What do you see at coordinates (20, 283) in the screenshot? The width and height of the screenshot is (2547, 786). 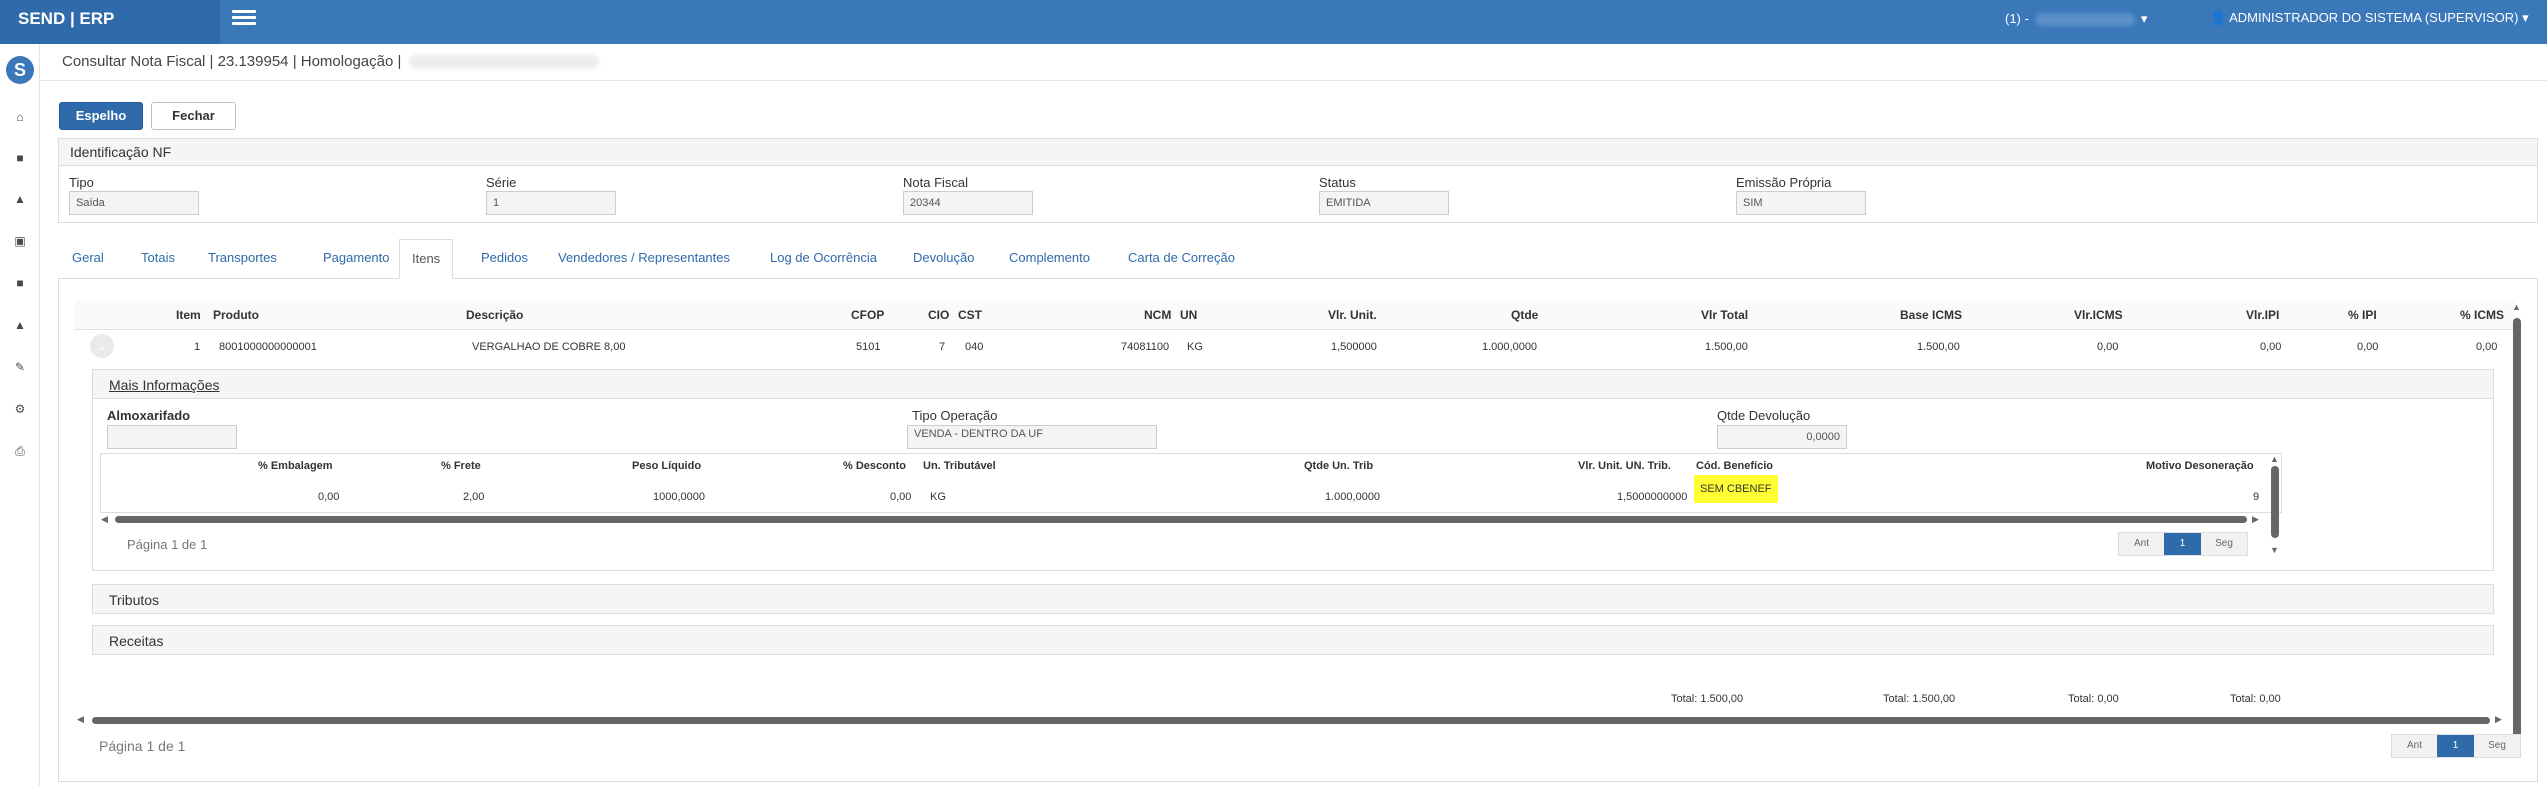 I see `shipping-icon: ■` at bounding box center [20, 283].